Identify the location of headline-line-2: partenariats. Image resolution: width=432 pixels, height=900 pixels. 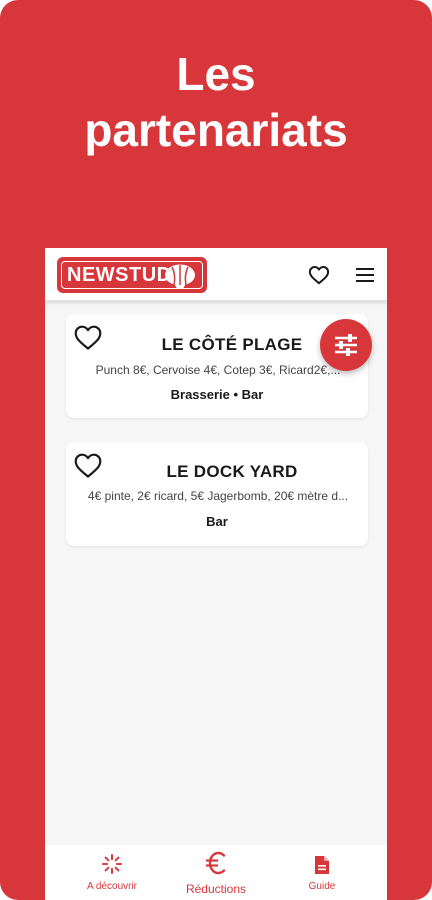
(216, 130).